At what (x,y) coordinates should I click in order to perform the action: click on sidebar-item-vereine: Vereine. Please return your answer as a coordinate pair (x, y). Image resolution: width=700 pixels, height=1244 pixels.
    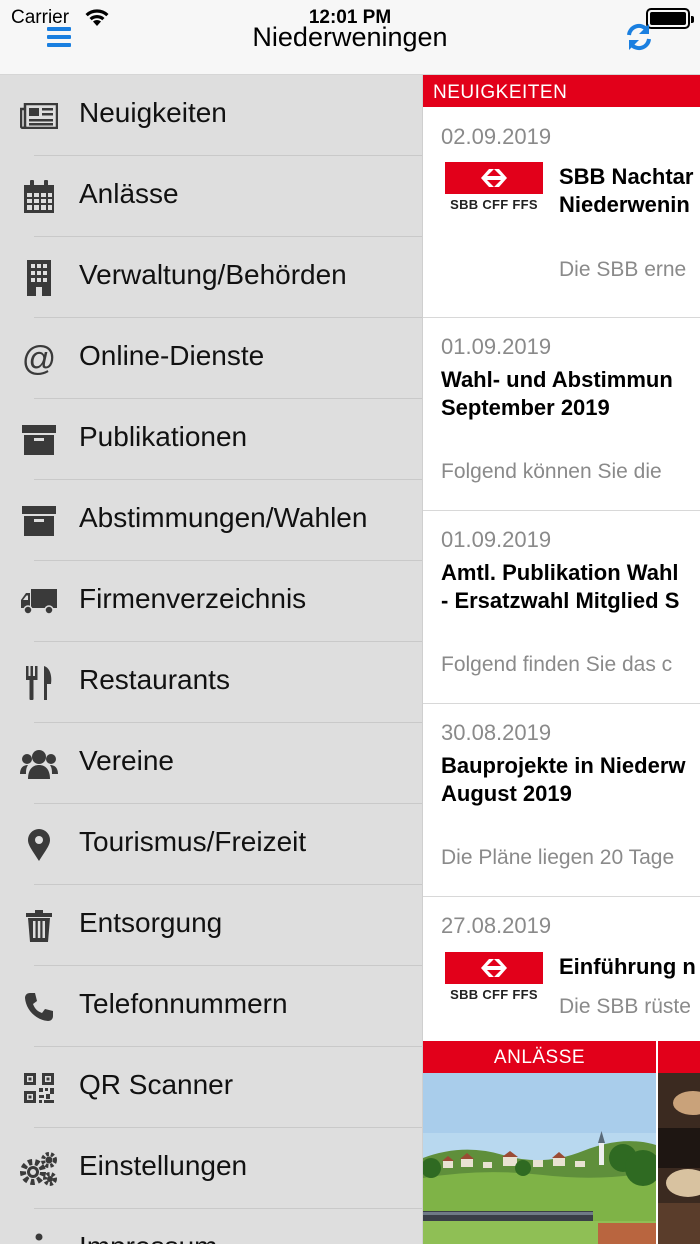
    Looking at the image, I should click on (211, 763).